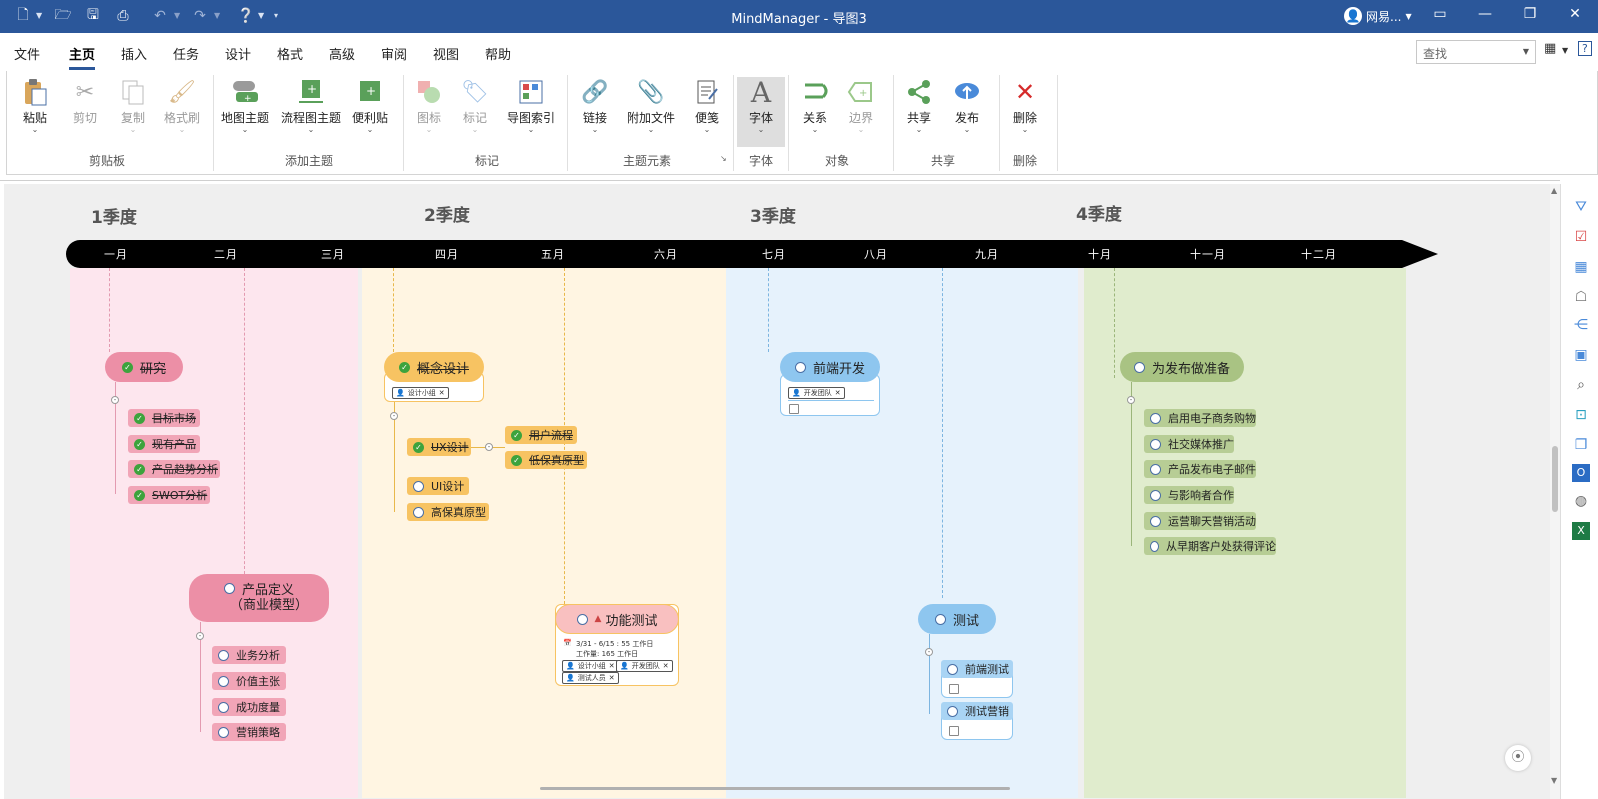  What do you see at coordinates (1476, 52) in the screenshot?
I see `search-input: 查找 ▼` at bounding box center [1476, 52].